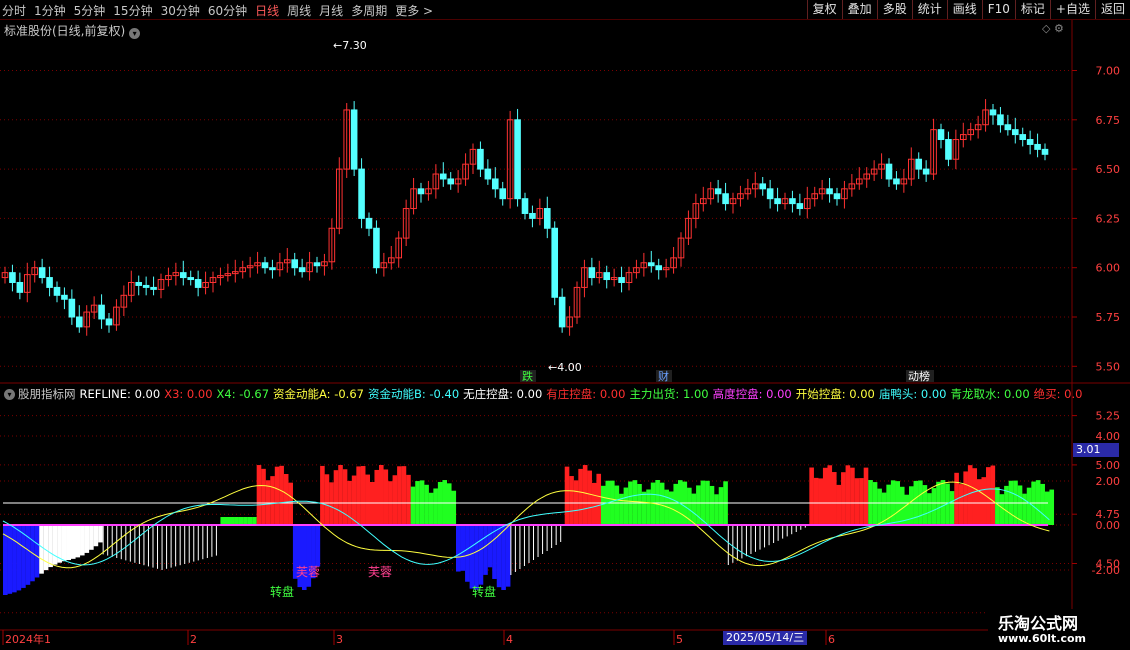 The image size is (1130, 650). Describe the element at coordinates (484, 591) in the screenshot. I see `signal-label-3: 转盘` at that location.